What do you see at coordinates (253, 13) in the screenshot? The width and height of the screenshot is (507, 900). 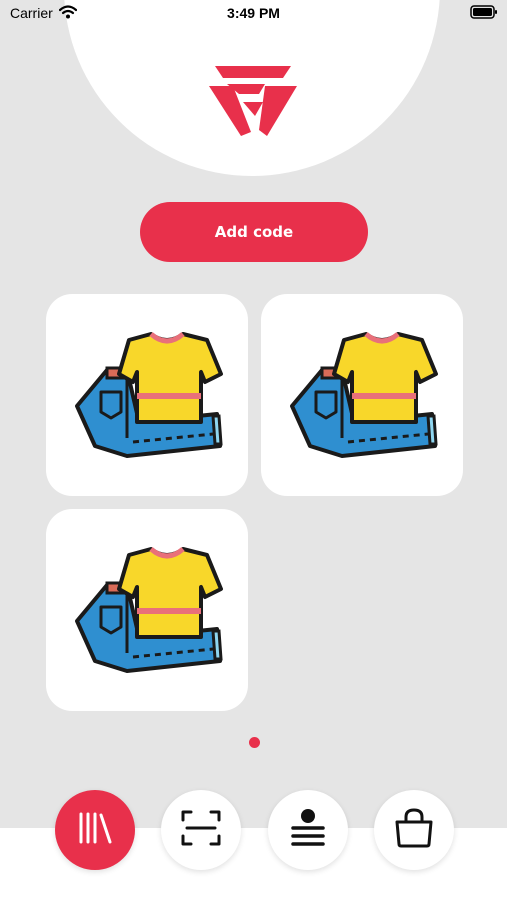 I see `status-bar: Carrier 3:49 PM` at bounding box center [253, 13].